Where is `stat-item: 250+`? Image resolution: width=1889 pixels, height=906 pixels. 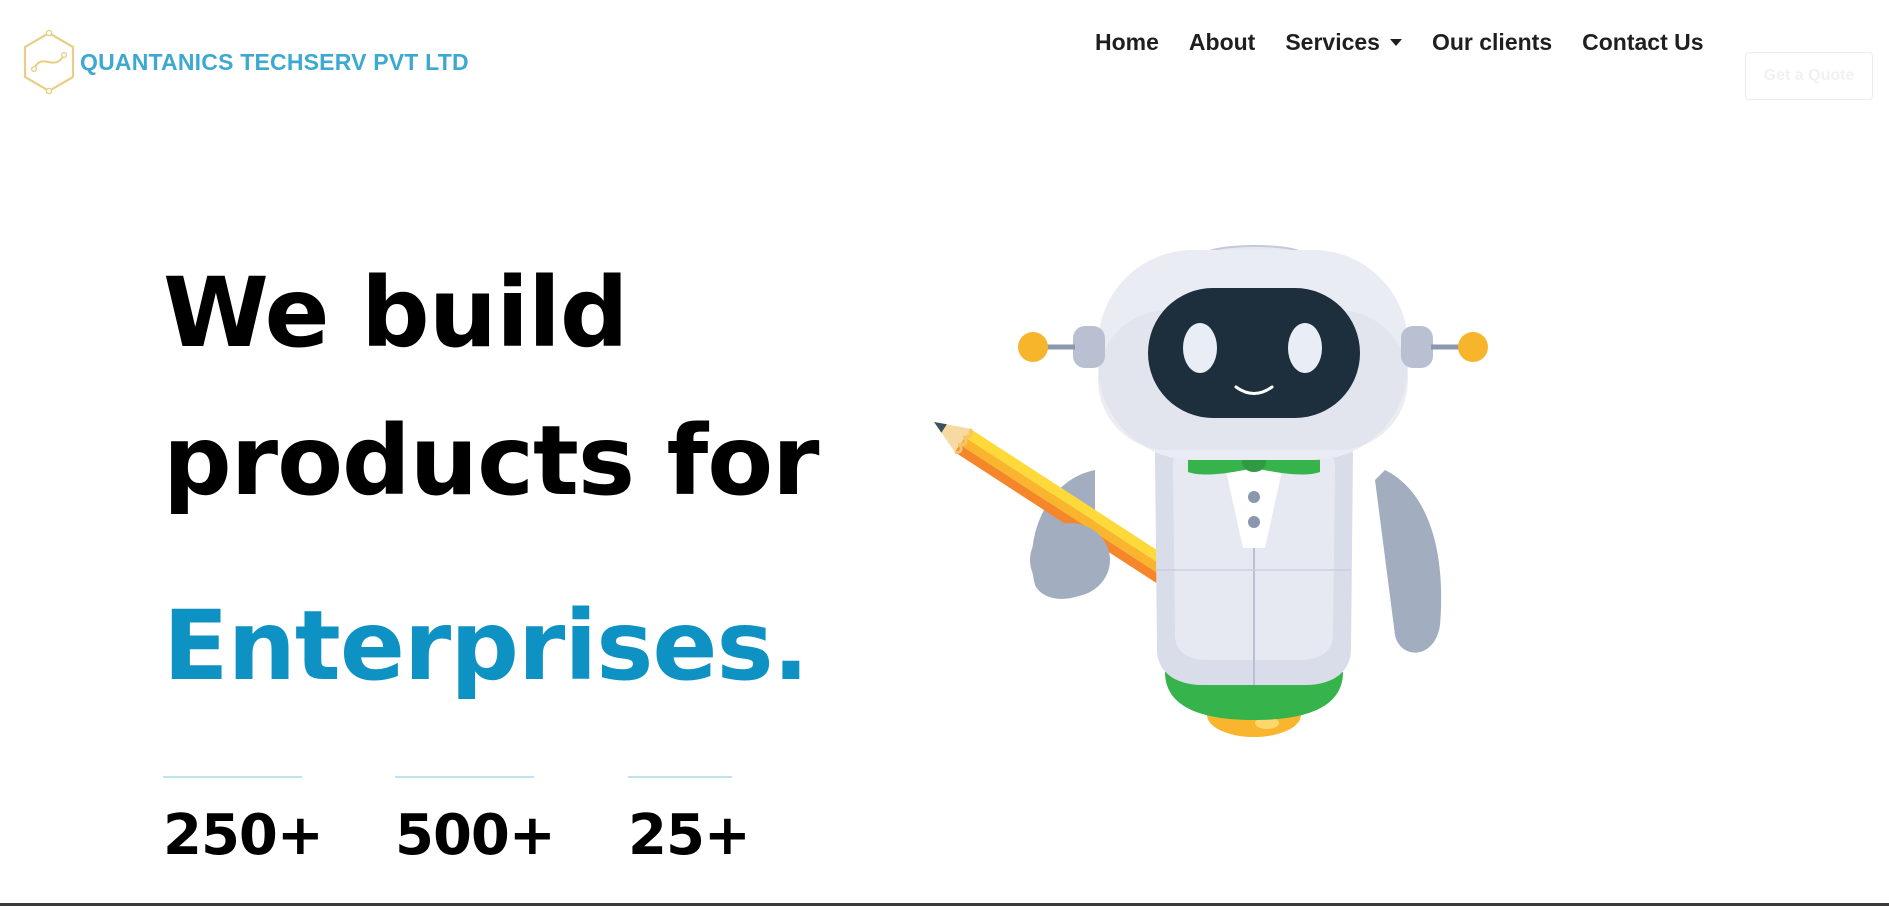
stat-item: 250+ is located at coordinates (243, 822).